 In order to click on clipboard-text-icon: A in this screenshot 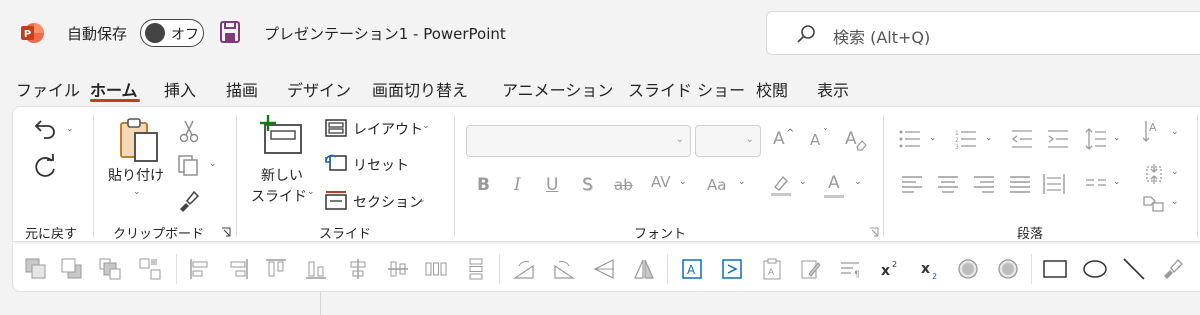, I will do `click(772, 269)`.